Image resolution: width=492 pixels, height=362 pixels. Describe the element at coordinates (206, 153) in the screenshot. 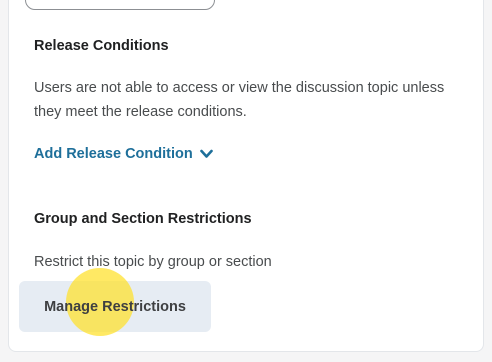

I see `chevron-down-icon` at that location.